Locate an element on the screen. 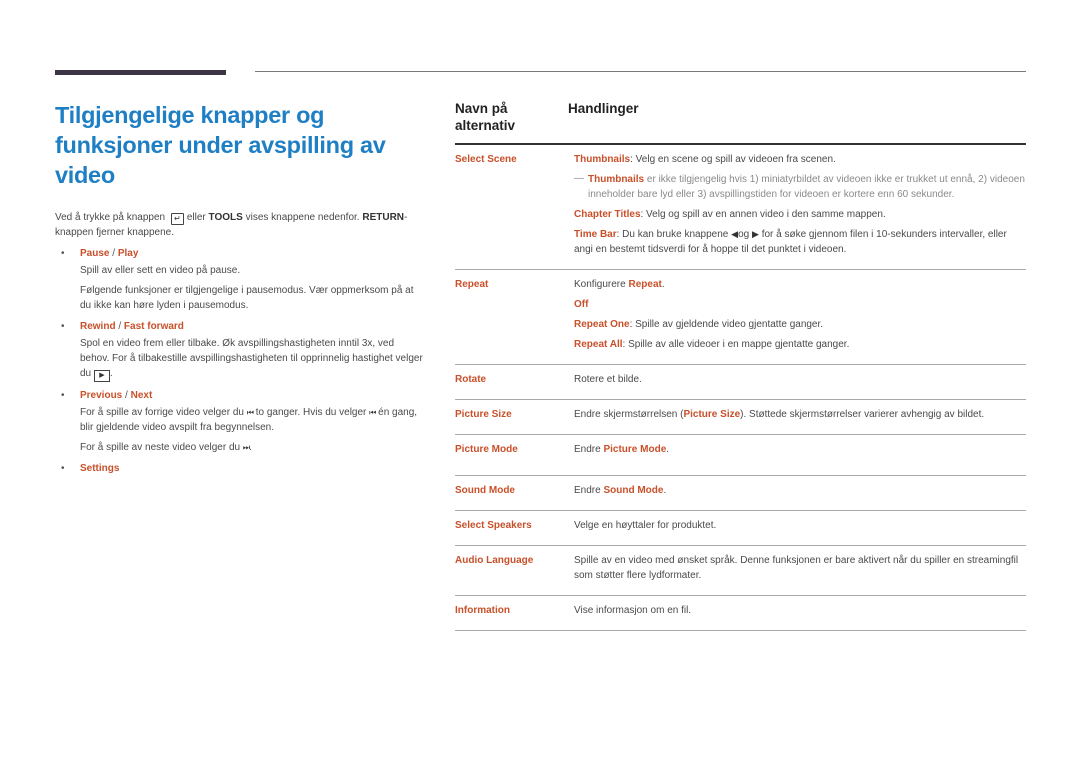 The width and height of the screenshot is (1080, 763). sound-mode-label: Sound Mode is located at coordinates (633, 490).